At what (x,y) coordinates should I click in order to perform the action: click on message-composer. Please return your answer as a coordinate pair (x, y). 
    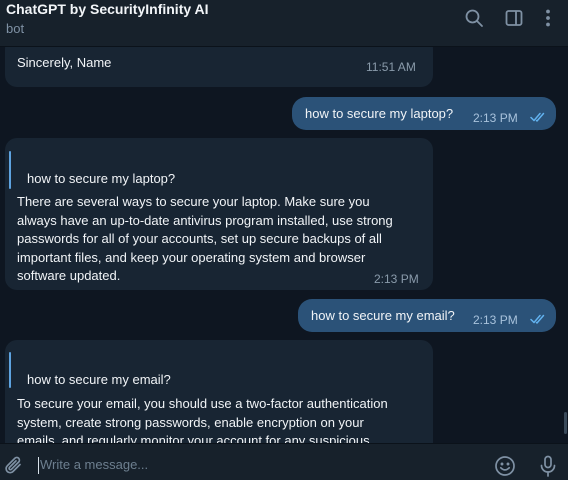
    Looking at the image, I should click on (284, 461).